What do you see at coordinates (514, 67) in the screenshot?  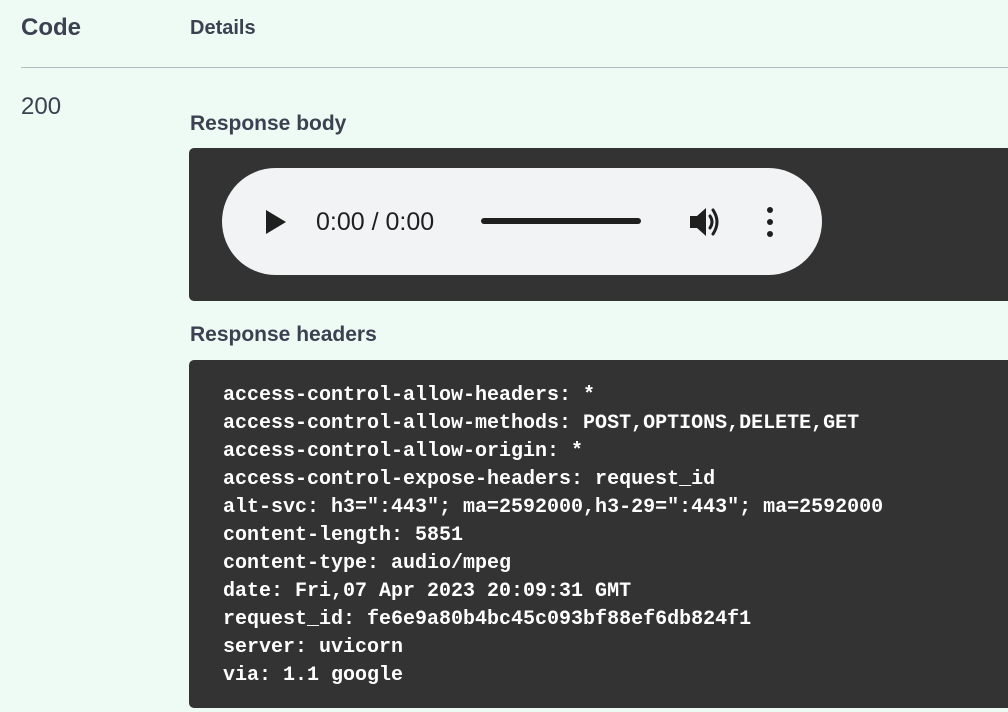 I see `table-header-divider` at bounding box center [514, 67].